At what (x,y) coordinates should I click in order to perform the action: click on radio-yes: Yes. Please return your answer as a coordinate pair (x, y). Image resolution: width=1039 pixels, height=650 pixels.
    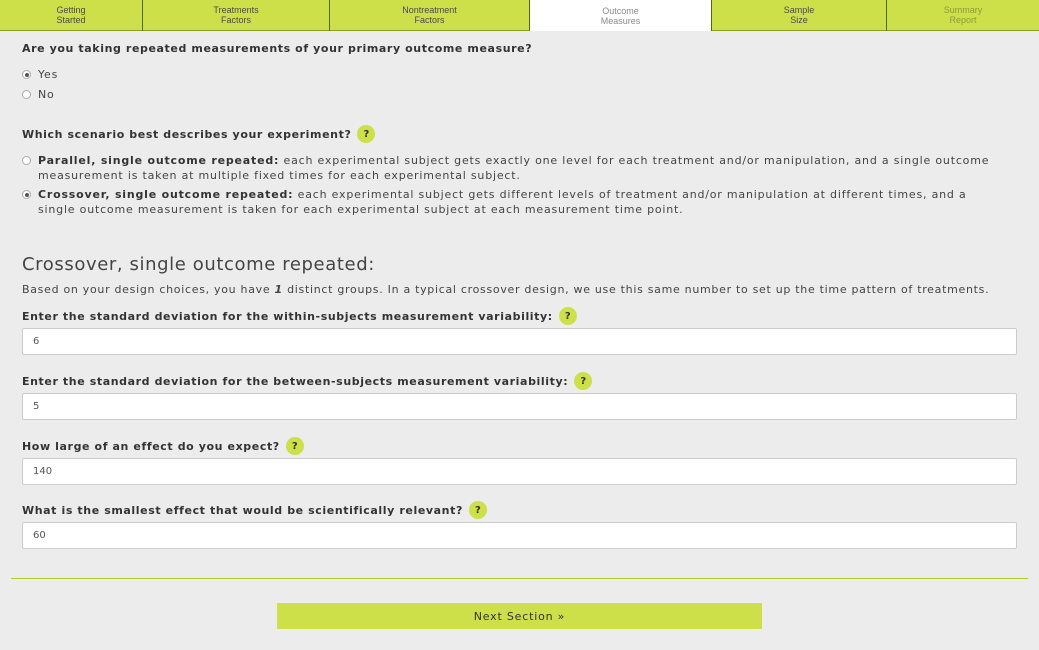
    Looking at the image, I should click on (40, 74).